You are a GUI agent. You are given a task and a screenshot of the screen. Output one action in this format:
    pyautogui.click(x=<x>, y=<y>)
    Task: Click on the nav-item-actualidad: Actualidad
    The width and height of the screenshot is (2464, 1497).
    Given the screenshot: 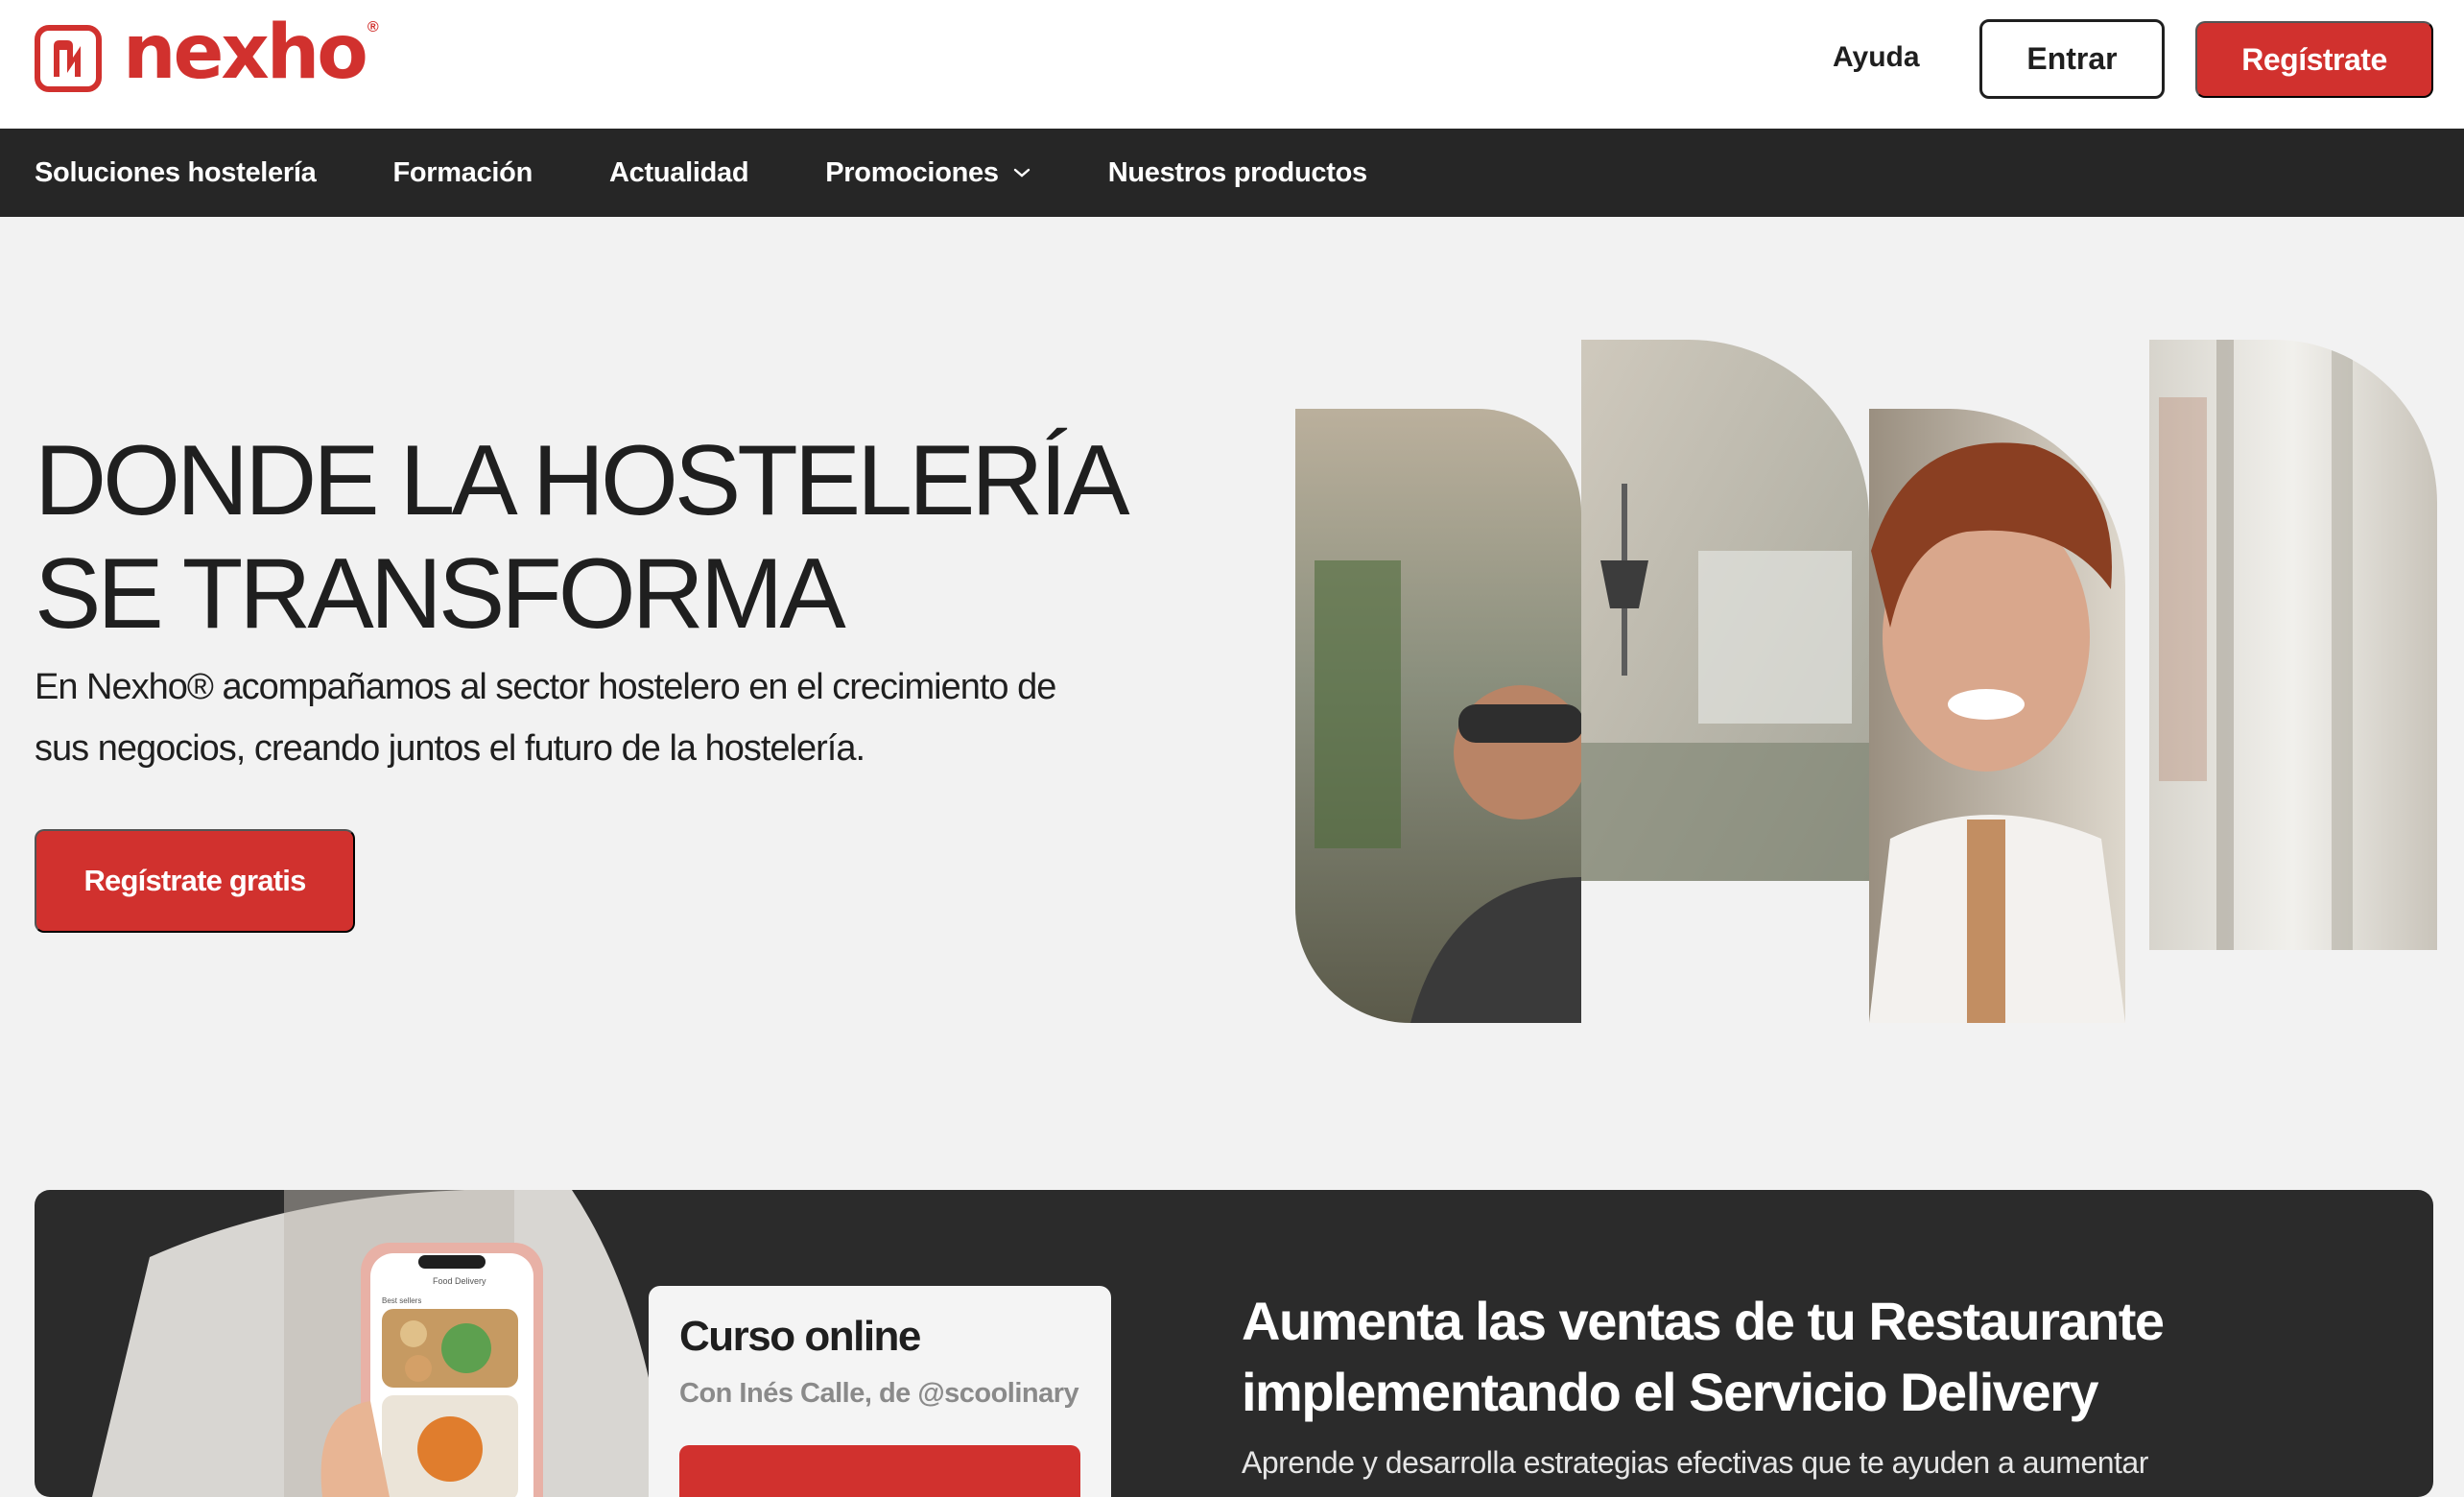 What is the action you would take?
    pyautogui.click(x=679, y=172)
    